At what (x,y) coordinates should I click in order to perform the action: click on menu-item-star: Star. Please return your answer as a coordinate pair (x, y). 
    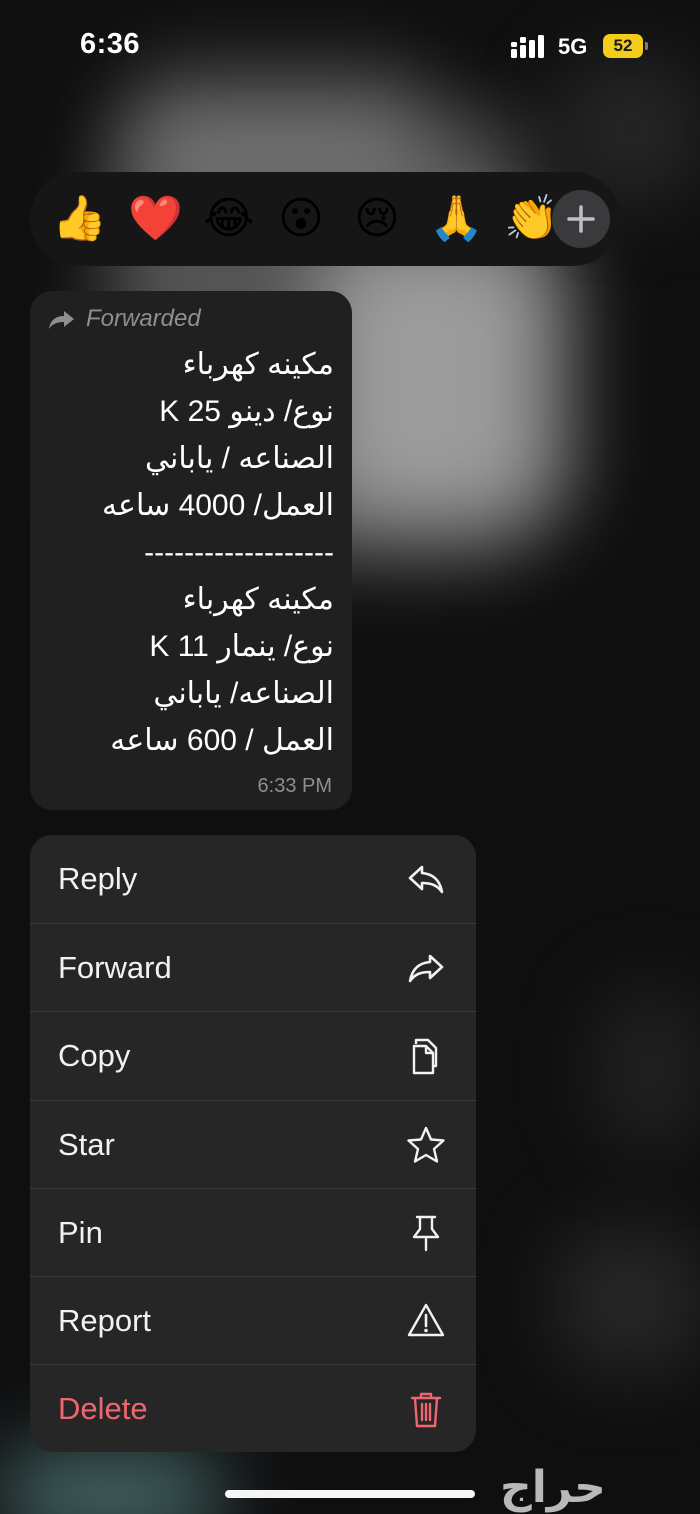
    Looking at the image, I should click on (253, 1145).